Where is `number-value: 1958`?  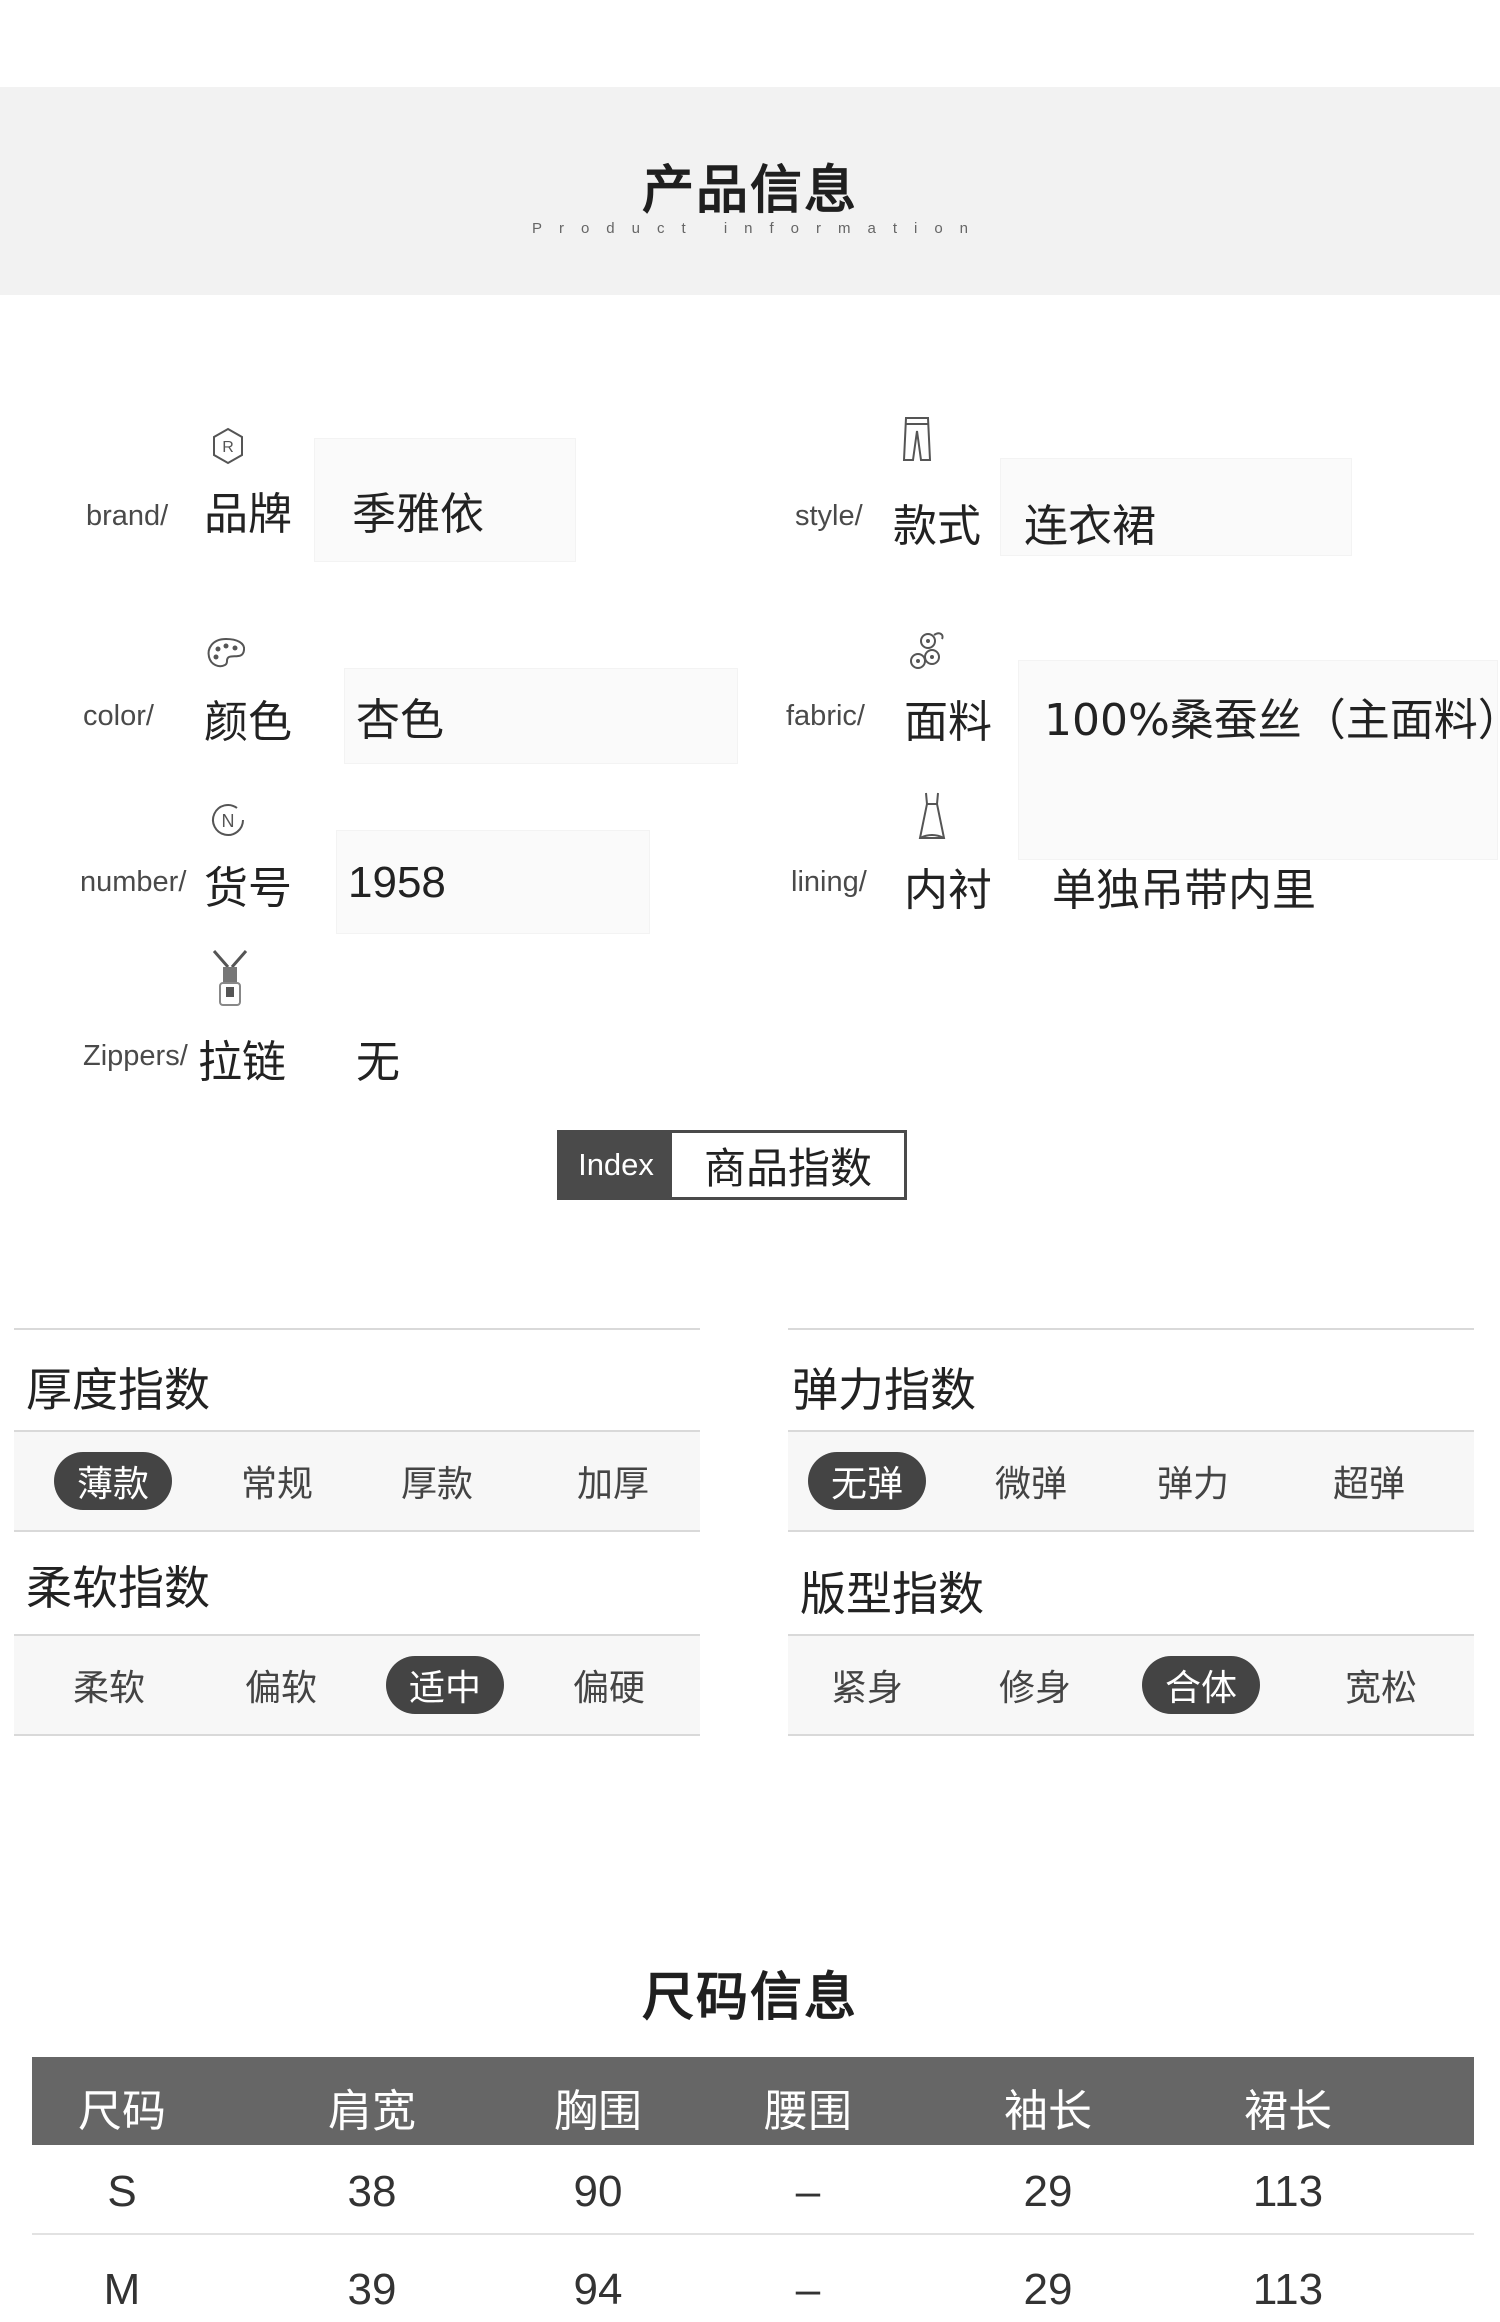
number-value: 1958 is located at coordinates (397, 882).